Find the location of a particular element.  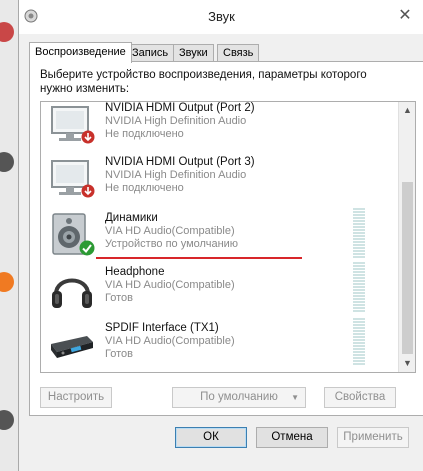

title-bar: Звук ✕ is located at coordinates (221, 17).